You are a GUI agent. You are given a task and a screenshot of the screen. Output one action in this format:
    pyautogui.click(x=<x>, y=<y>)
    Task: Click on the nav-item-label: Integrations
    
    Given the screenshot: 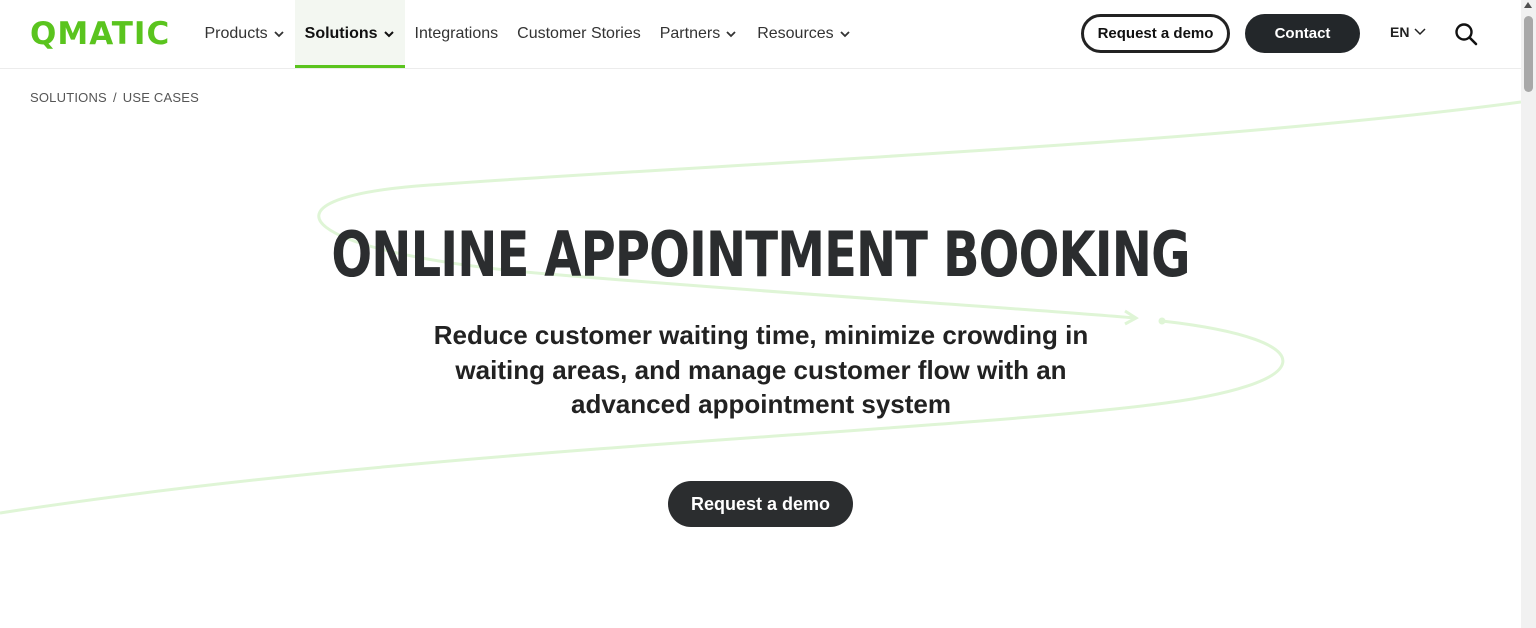 What is the action you would take?
    pyautogui.click(x=456, y=33)
    